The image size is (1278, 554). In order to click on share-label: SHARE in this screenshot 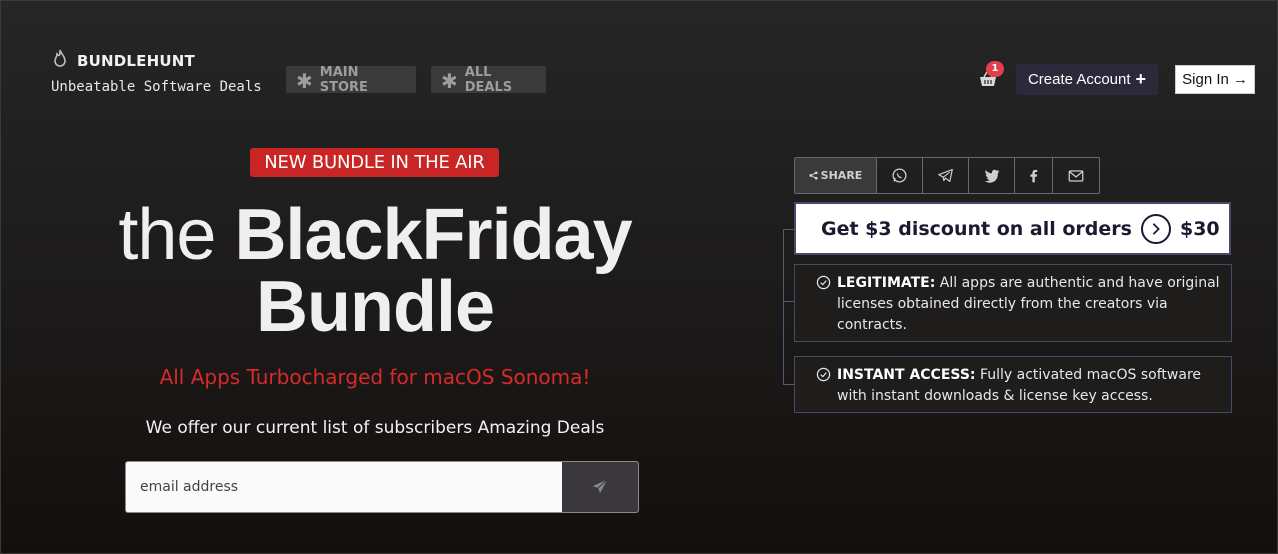, I will do `click(841, 175)`.